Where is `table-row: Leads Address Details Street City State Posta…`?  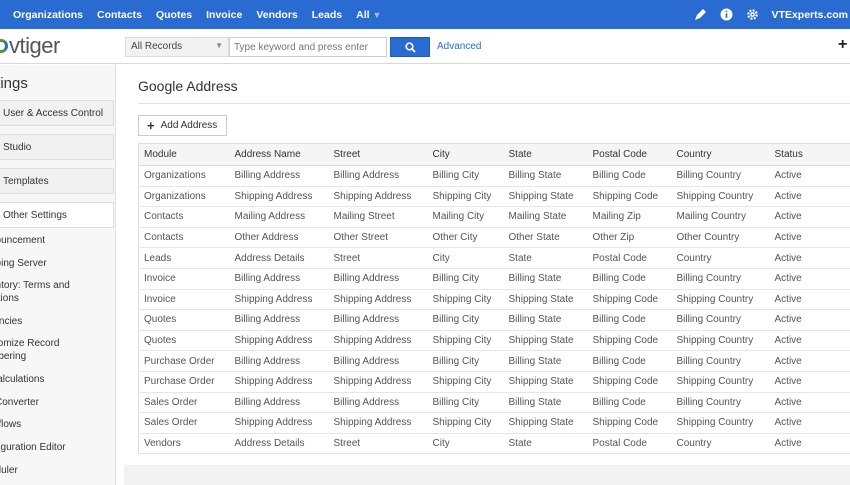 table-row: Leads Address Details Street City State Posta… is located at coordinates (494, 258).